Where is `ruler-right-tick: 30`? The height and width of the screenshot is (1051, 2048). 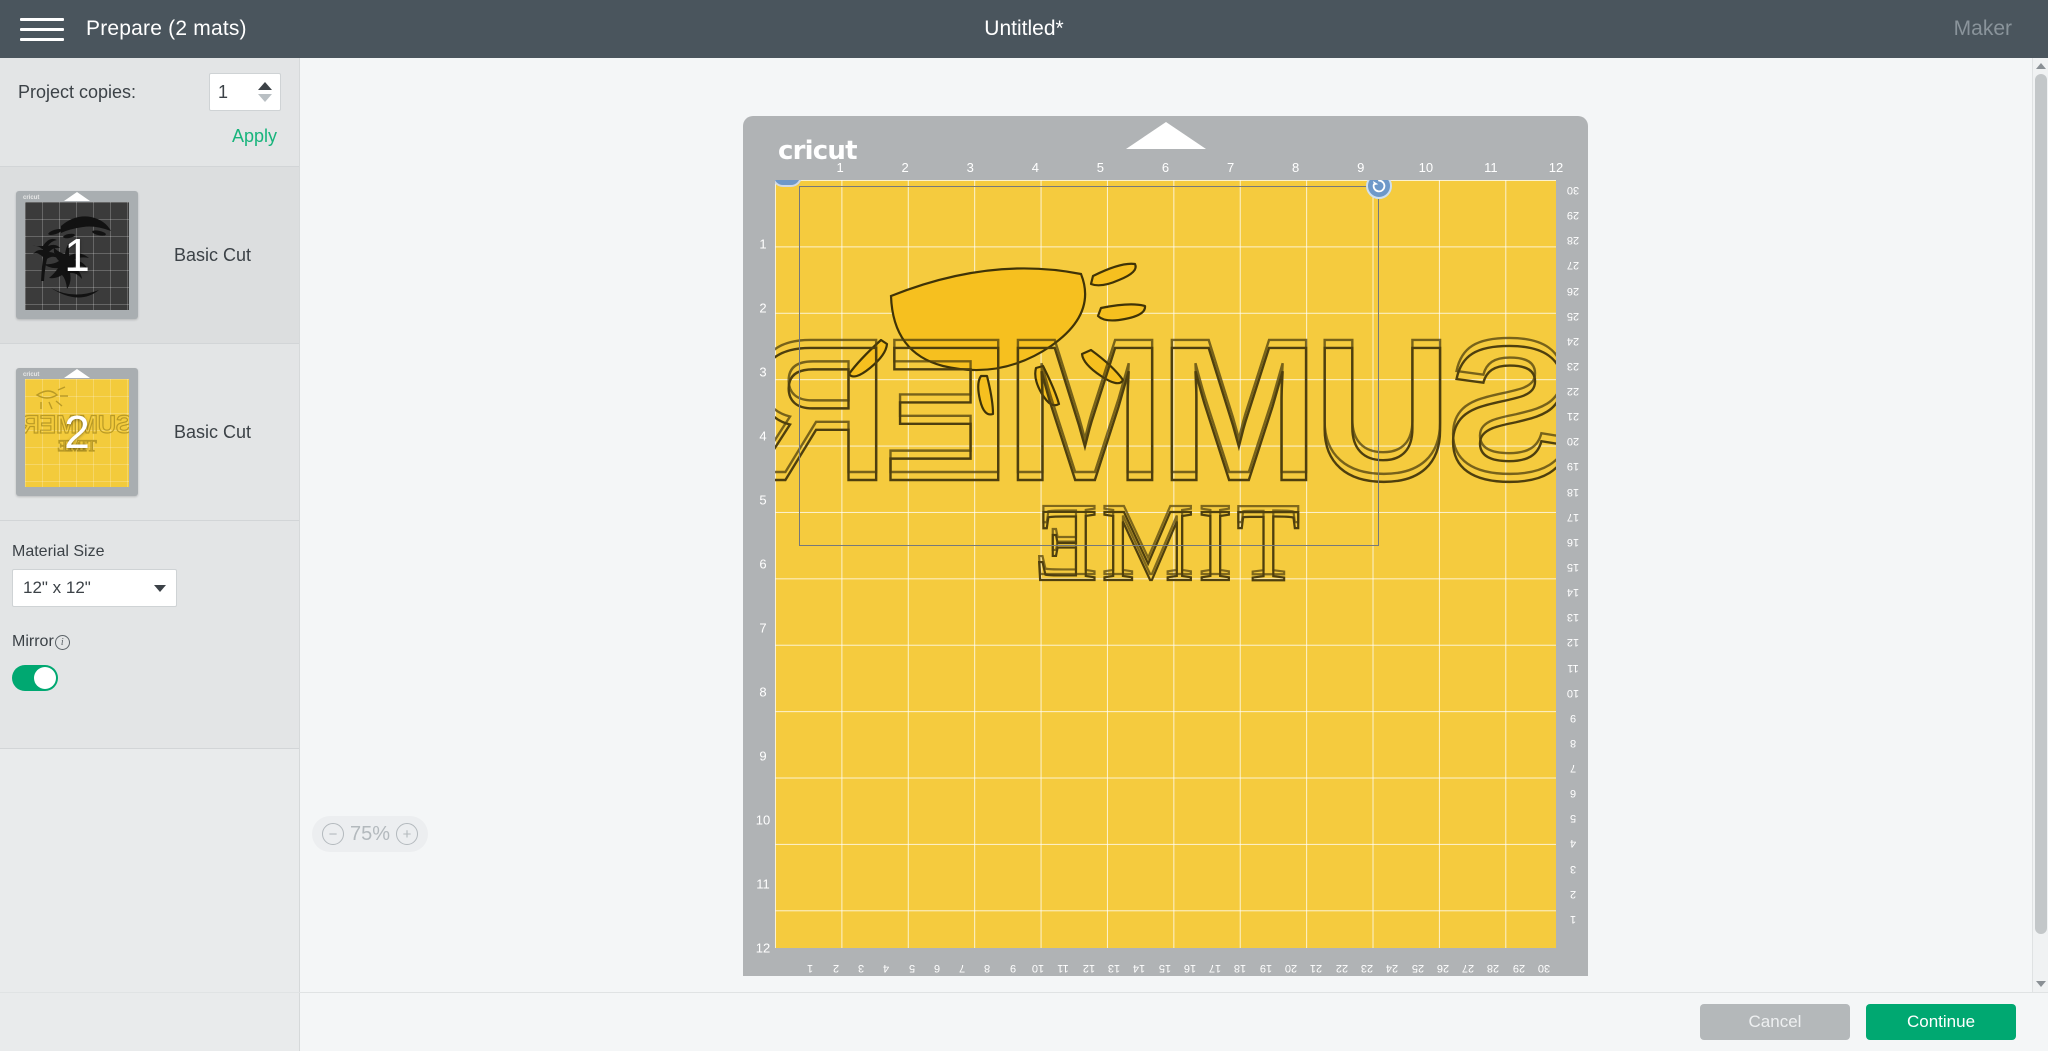
ruler-right-tick: 30 is located at coordinates (1573, 190).